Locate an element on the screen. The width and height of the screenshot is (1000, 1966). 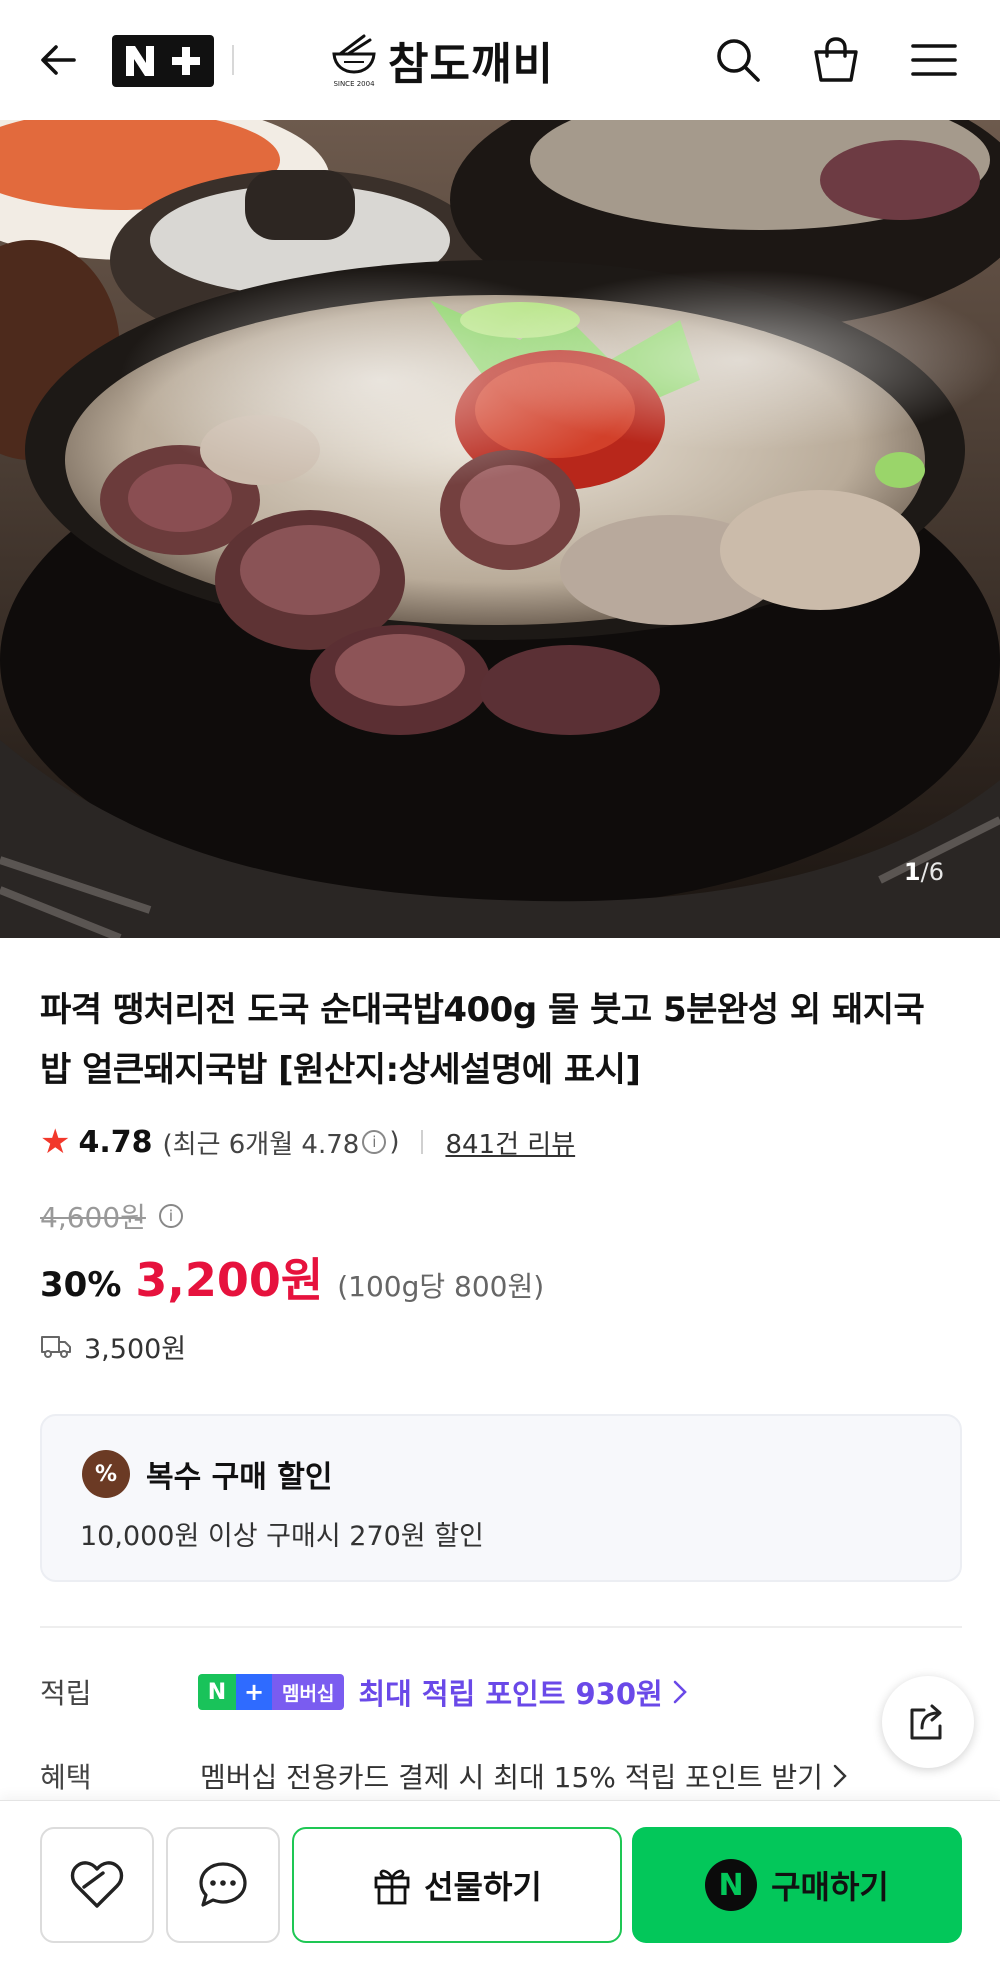
truck-icon is located at coordinates (56, 1346).